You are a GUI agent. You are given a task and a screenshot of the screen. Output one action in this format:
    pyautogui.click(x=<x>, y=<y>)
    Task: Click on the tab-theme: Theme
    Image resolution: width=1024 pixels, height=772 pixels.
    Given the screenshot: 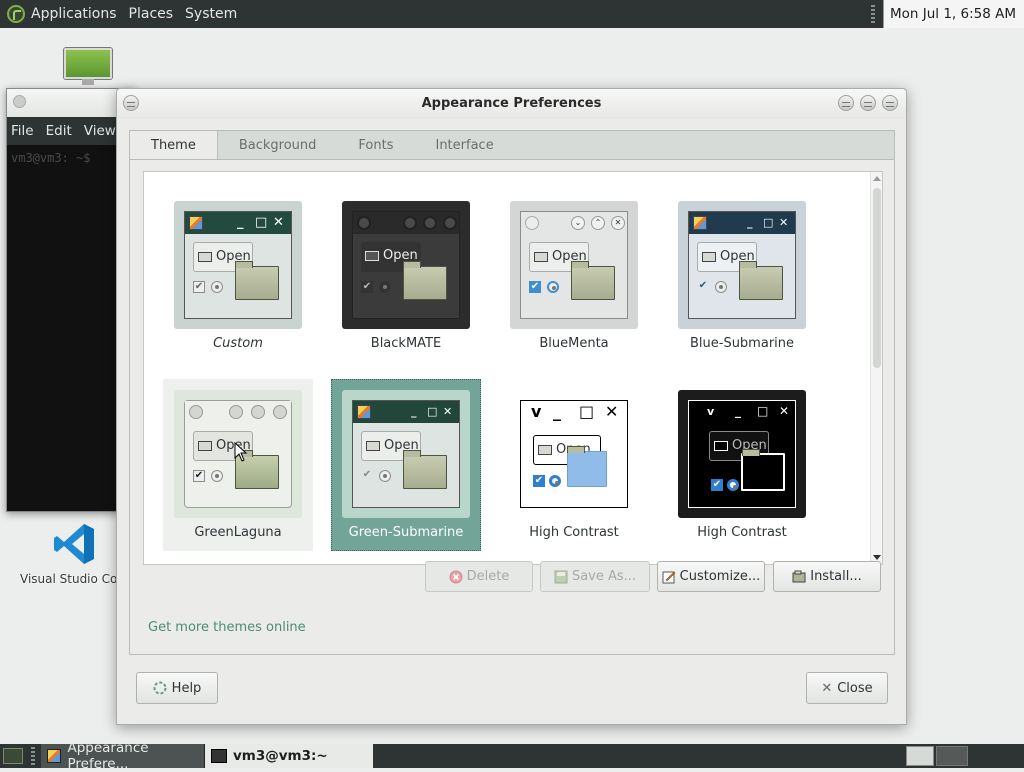 What is the action you would take?
    pyautogui.click(x=174, y=146)
    